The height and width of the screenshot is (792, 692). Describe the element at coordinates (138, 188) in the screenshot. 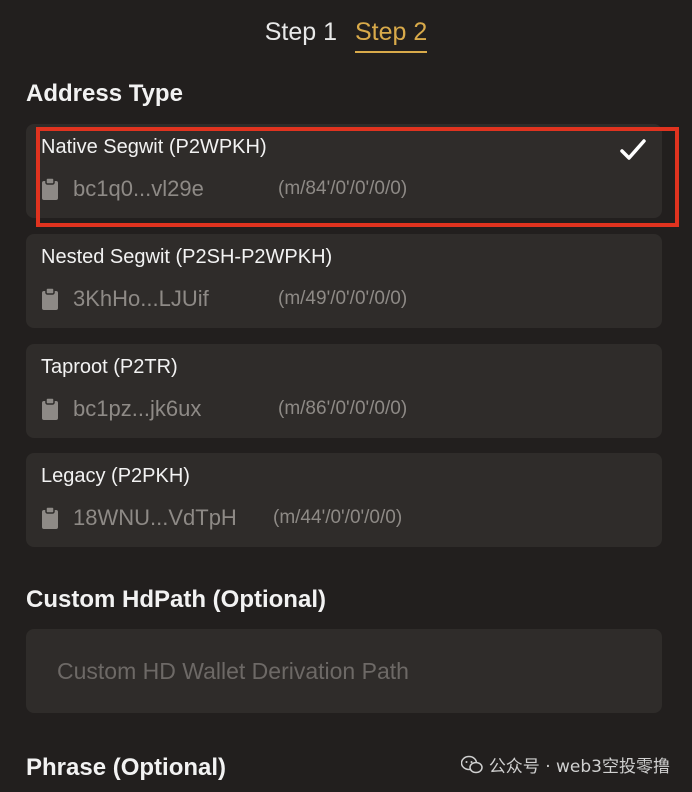

I see `address-value: bc1q0...vl29e` at that location.